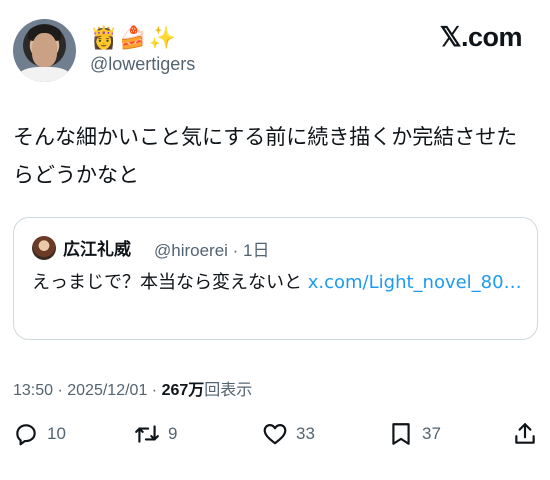 The height and width of the screenshot is (480, 550). What do you see at coordinates (265, 156) in the screenshot?
I see `tweet-text: そんな細かいこと気にする前に続き描くか完結させたらどうかなと` at bounding box center [265, 156].